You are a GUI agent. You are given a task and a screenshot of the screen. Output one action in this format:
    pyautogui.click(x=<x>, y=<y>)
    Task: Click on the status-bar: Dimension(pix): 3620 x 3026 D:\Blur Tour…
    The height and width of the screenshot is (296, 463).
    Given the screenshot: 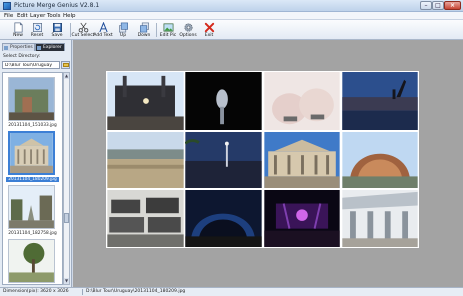 What is the action you would take?
    pyautogui.click(x=231, y=291)
    